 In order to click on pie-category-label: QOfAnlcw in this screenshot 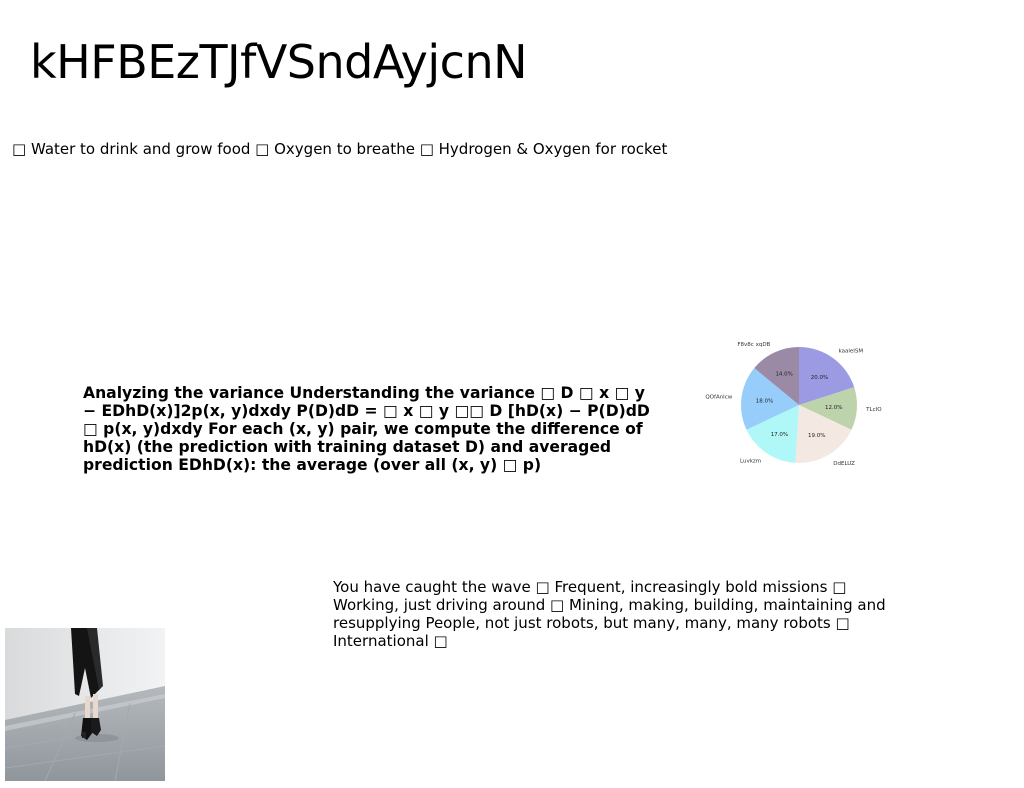, I will do `click(718, 398)`.